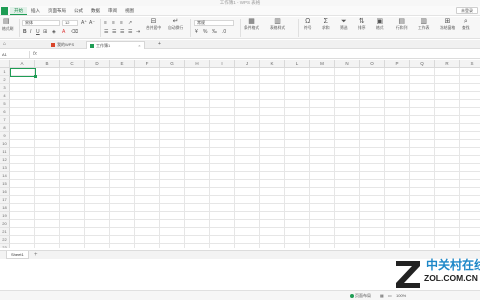  What do you see at coordinates (224, 32) in the screenshot?
I see `decimal-icon: .0` at bounding box center [224, 32].